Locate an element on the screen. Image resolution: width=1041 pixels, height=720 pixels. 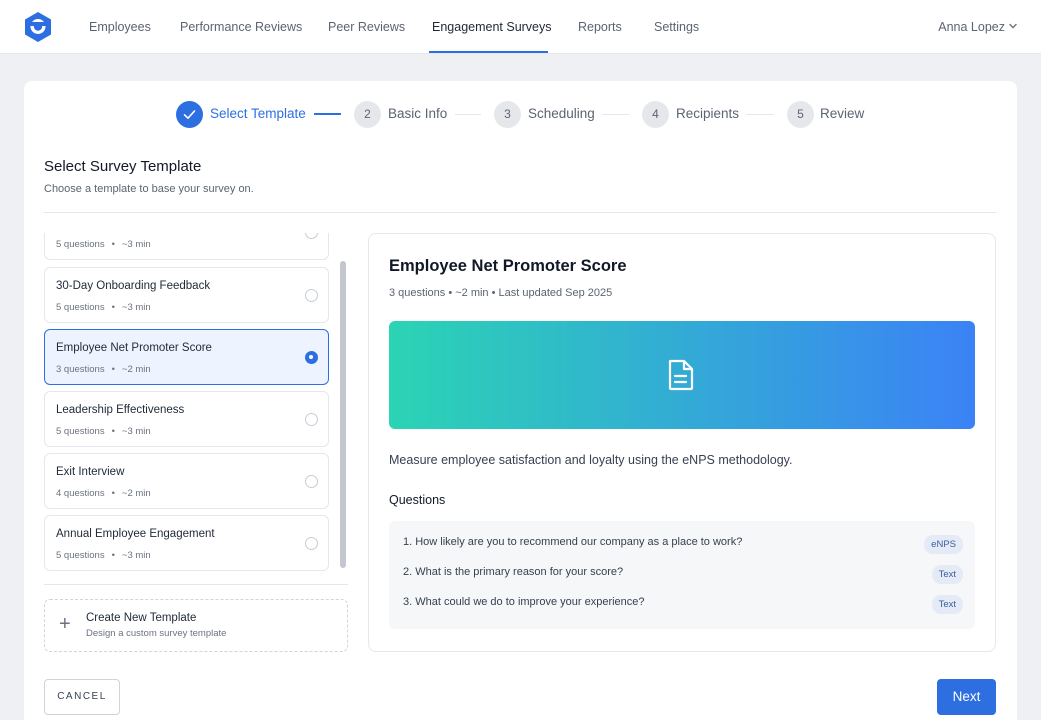
template-name: Leadership Effectiveness is located at coordinates (120, 410).